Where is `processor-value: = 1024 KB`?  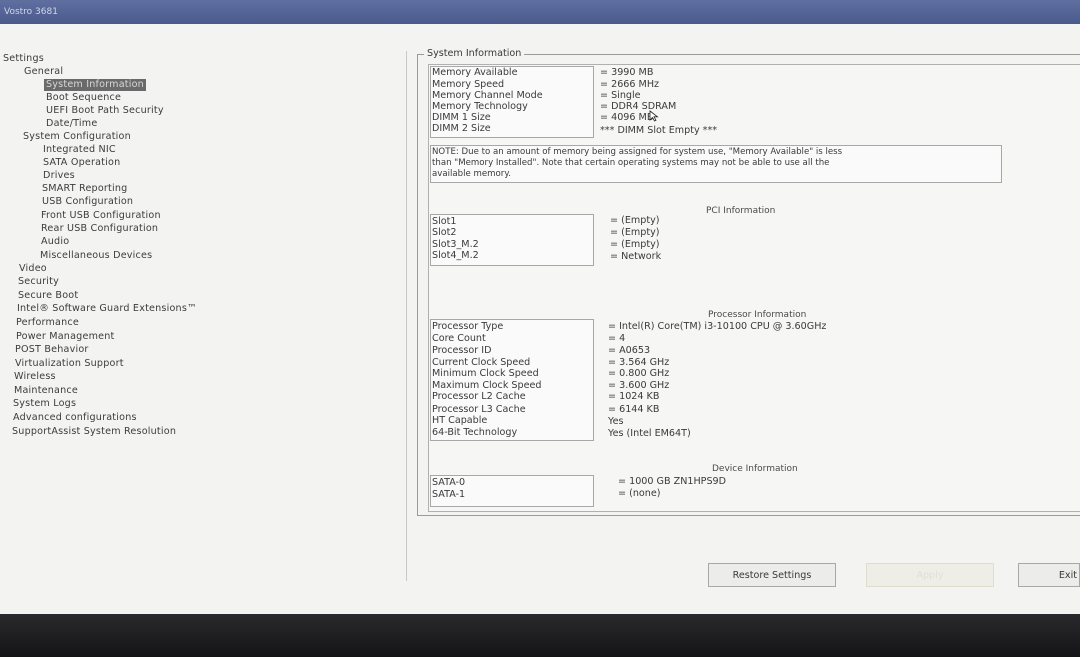
processor-value: = 1024 KB is located at coordinates (634, 396).